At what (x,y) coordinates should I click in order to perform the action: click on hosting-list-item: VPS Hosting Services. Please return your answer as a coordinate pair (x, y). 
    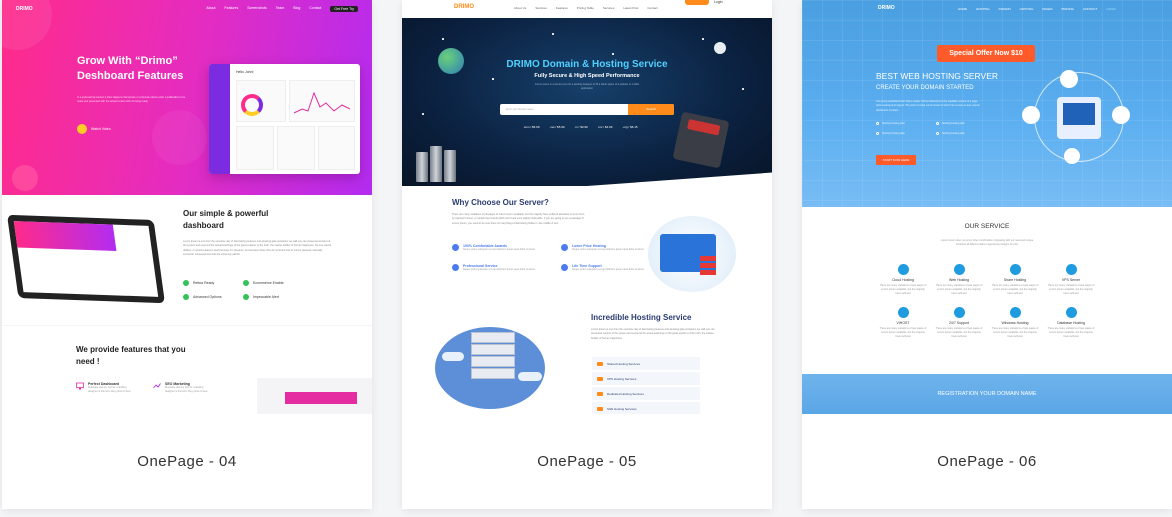
    Looking at the image, I should click on (646, 378).